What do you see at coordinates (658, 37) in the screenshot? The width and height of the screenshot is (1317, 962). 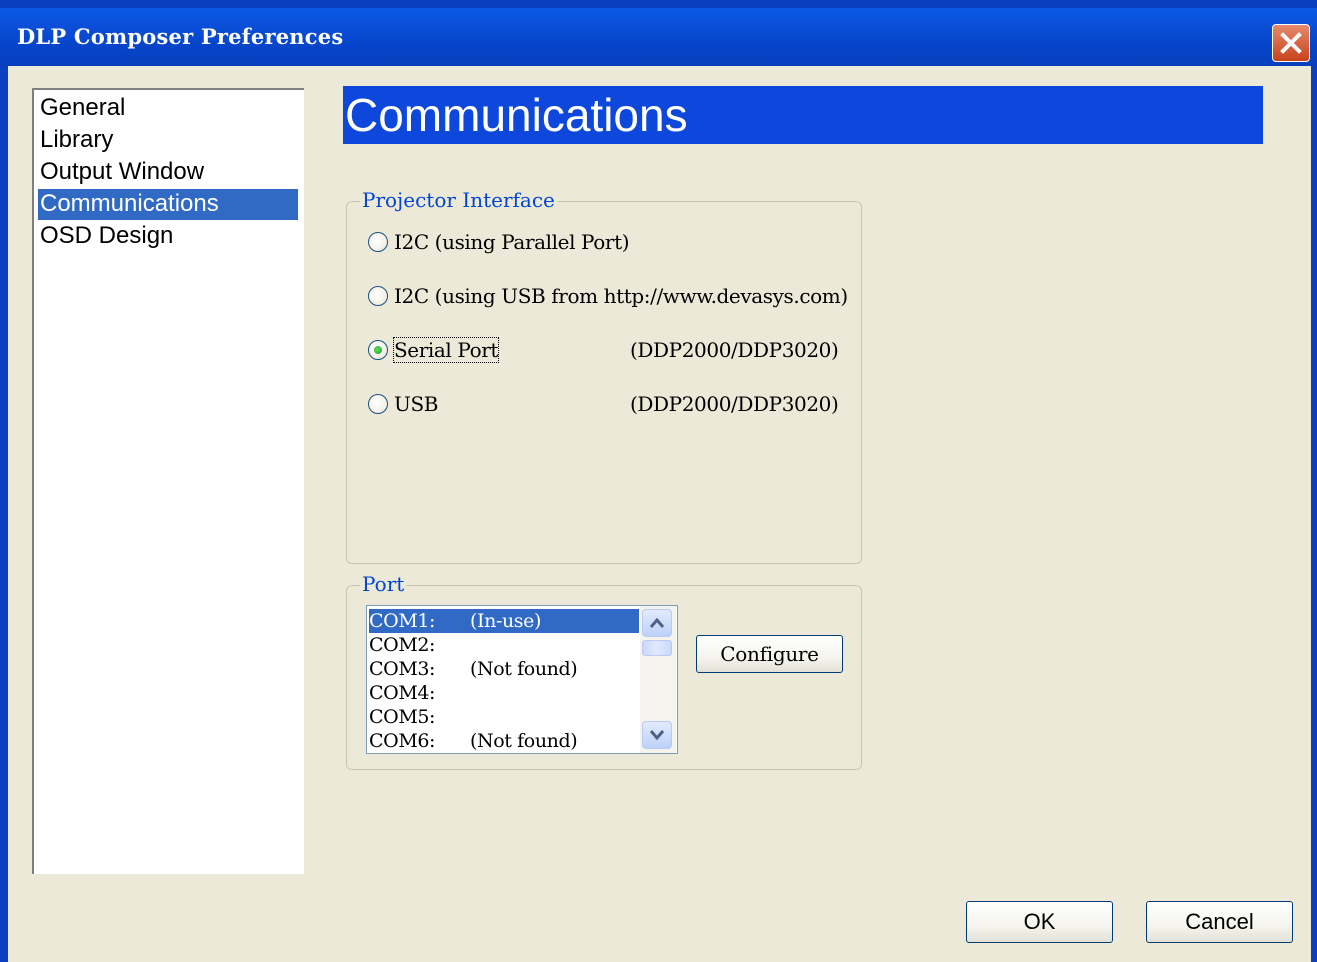 I see `title-bar: DLP Composer Preferences` at bounding box center [658, 37].